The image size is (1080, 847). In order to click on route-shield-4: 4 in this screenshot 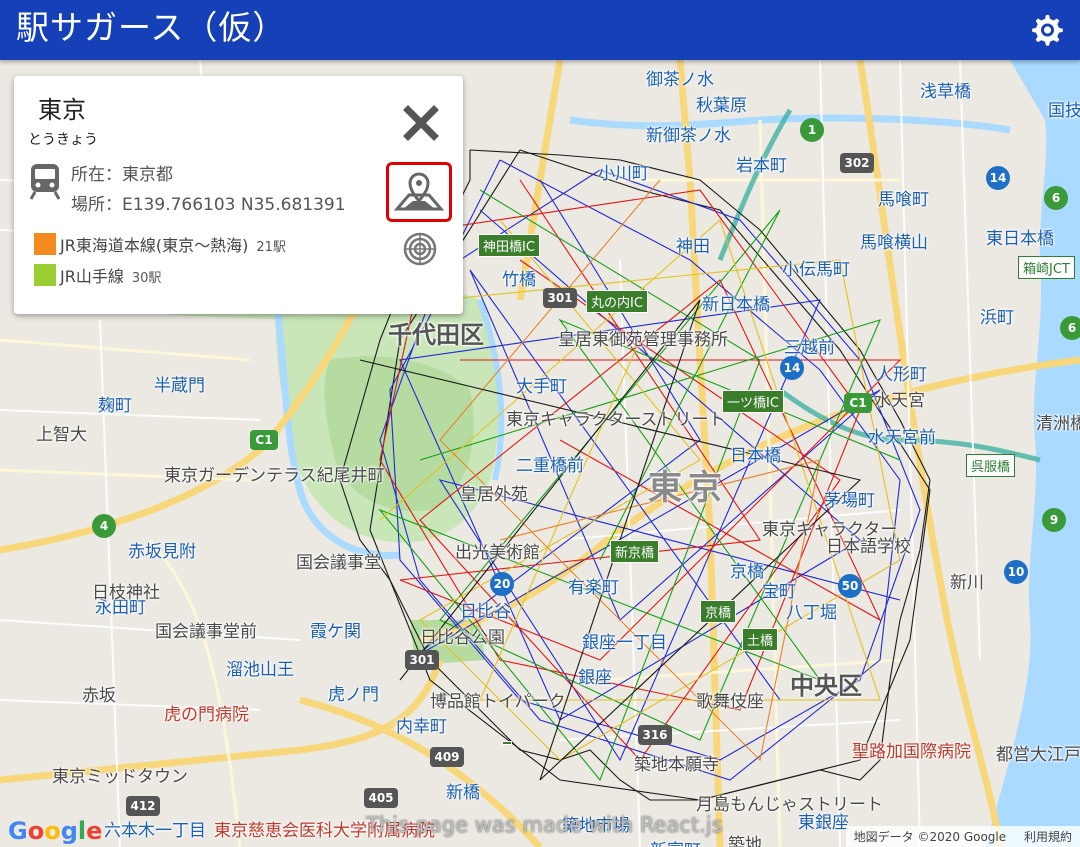, I will do `click(104, 526)`.